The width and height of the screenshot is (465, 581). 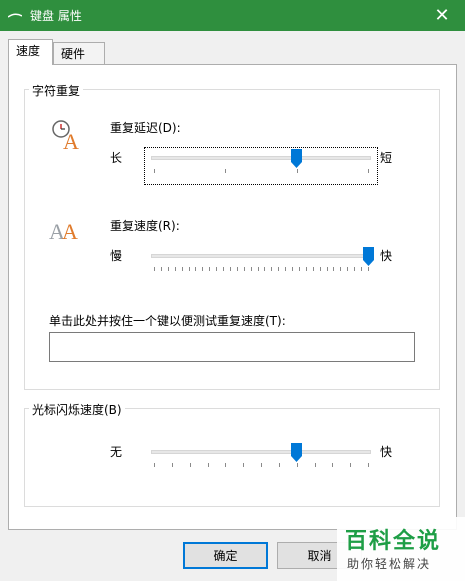 I want to click on watermark: 百科全说 助你轻松解决, so click(x=401, y=549).